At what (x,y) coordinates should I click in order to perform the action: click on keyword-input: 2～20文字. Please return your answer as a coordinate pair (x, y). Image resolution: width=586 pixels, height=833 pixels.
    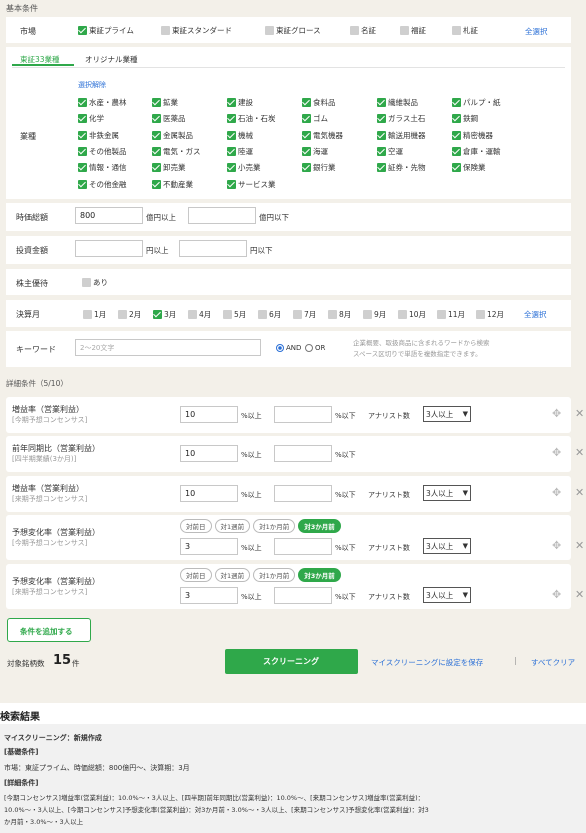
    Looking at the image, I should click on (168, 347).